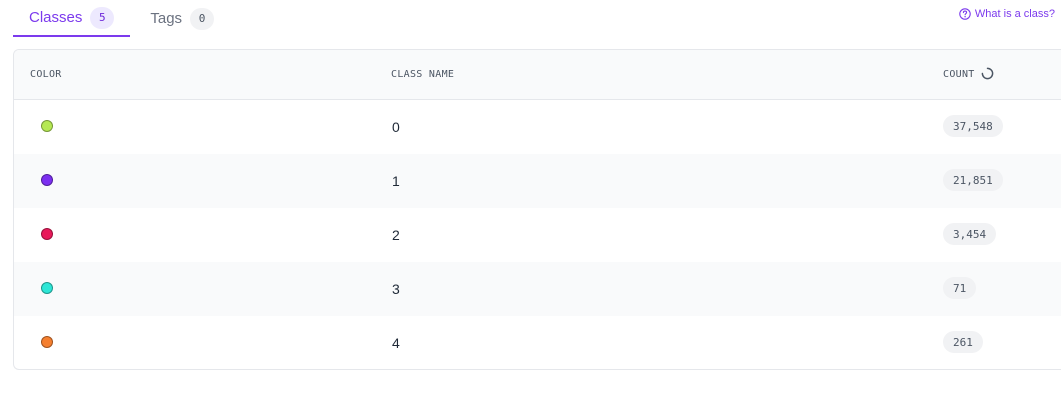 Image resolution: width=1061 pixels, height=416 pixels. I want to click on class-name-cell: 3, so click(396, 289).